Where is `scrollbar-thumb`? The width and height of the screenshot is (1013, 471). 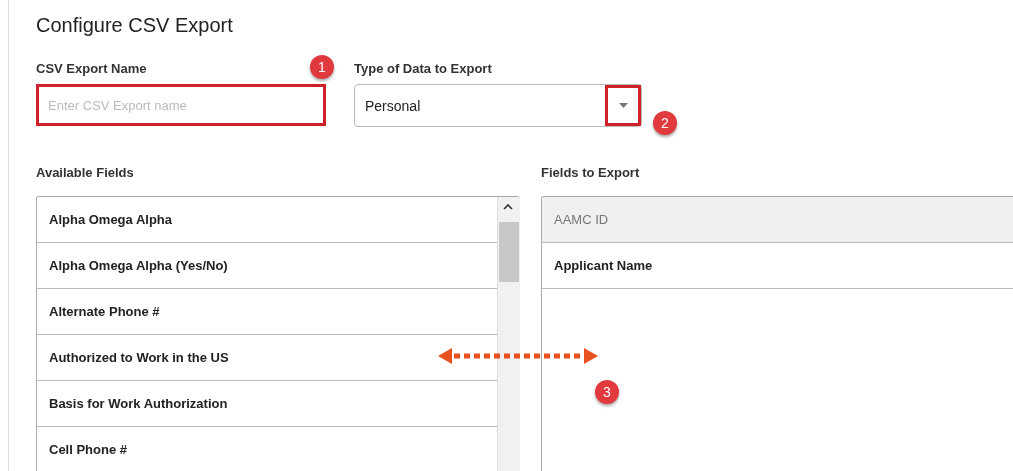 scrollbar-thumb is located at coordinates (509, 252).